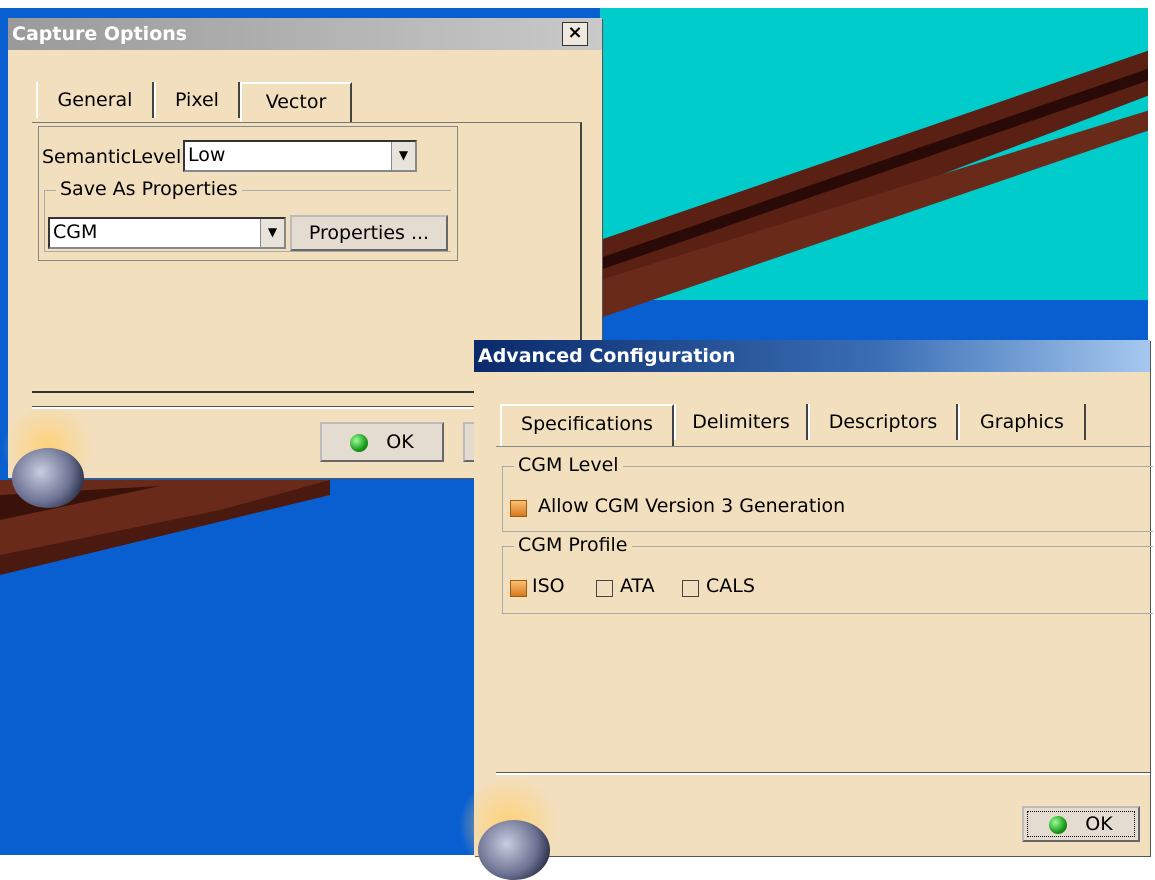 Image resolution: width=1155 pixels, height=880 pixels. What do you see at coordinates (690, 588) in the screenshot?
I see `cals-checkbox` at bounding box center [690, 588].